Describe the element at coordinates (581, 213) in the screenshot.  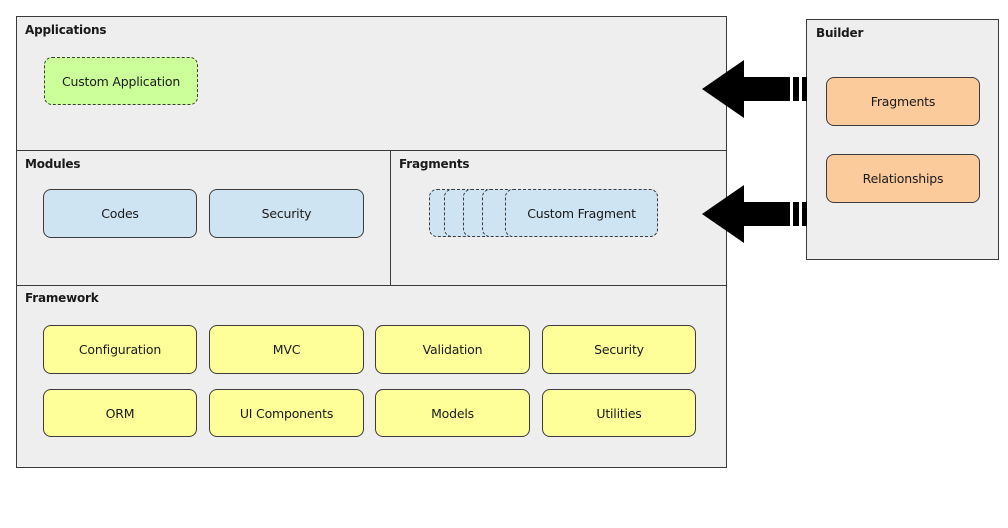
I see `custom-fragment-box: Custom Fragment` at that location.